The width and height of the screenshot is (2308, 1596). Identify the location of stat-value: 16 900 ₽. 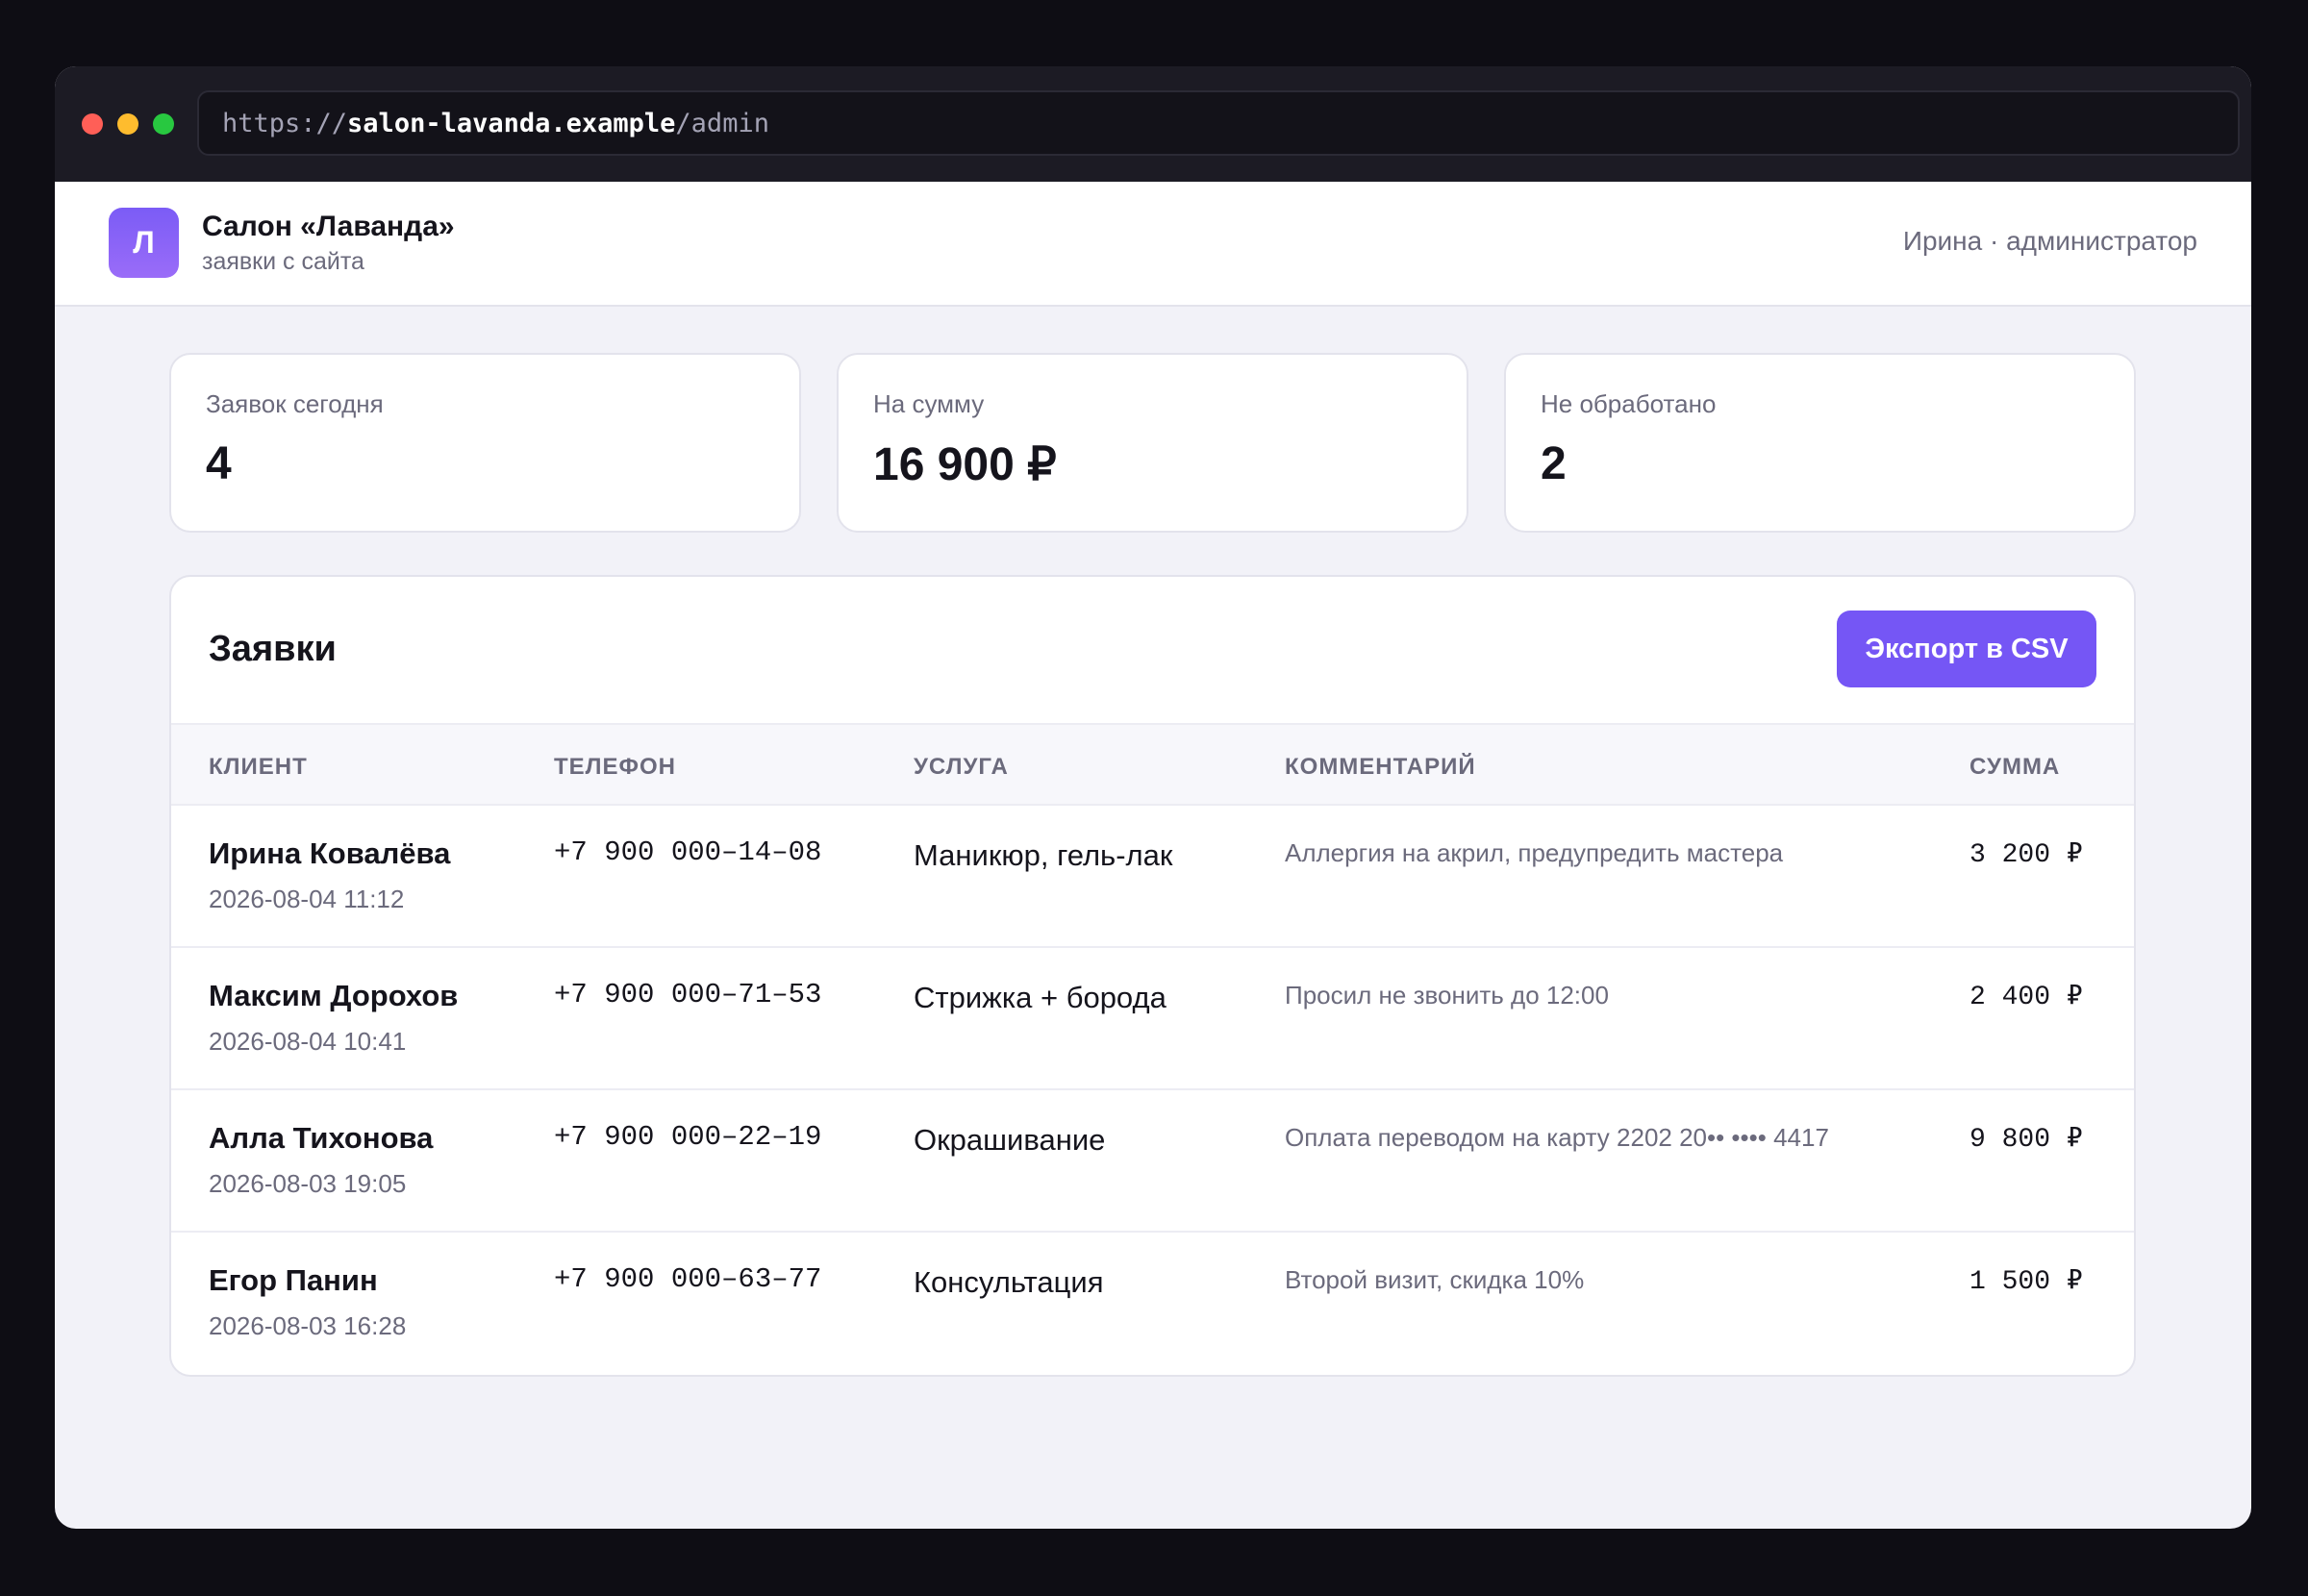
(965, 464).